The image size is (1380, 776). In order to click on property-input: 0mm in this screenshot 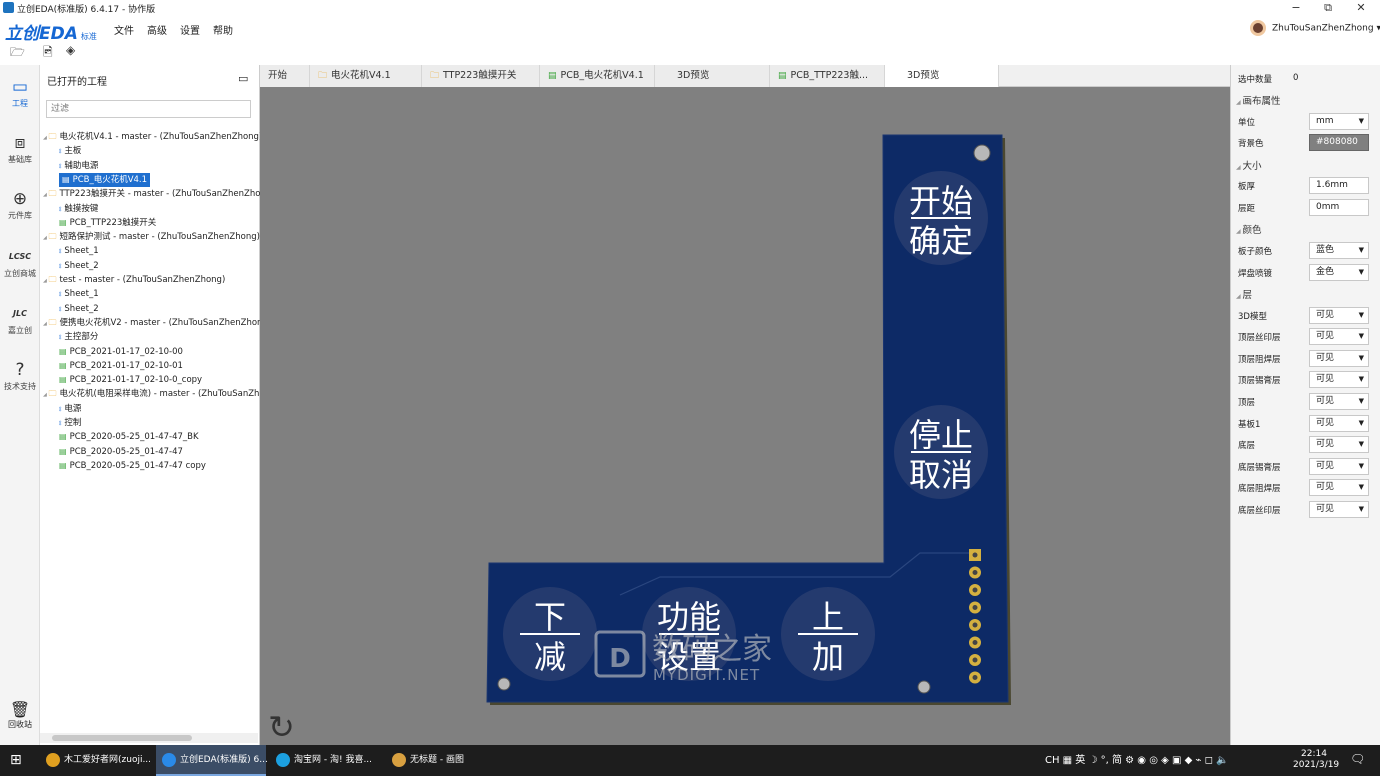, I will do `click(1339, 207)`.